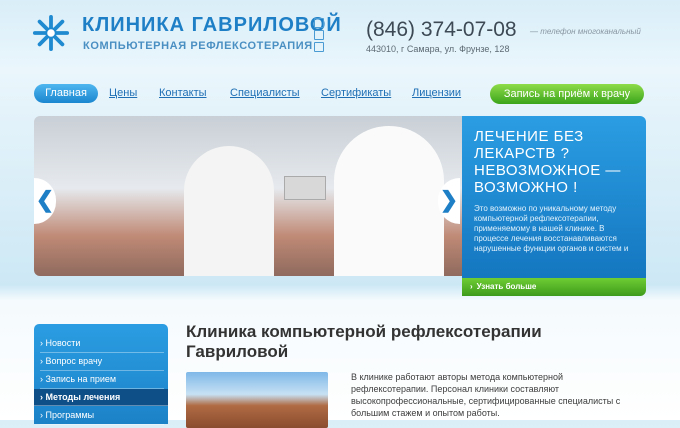 The height and width of the screenshot is (428, 680). What do you see at coordinates (102, 362) in the screenshot?
I see `sidebar-item-question: › Вопрос врачу` at bounding box center [102, 362].